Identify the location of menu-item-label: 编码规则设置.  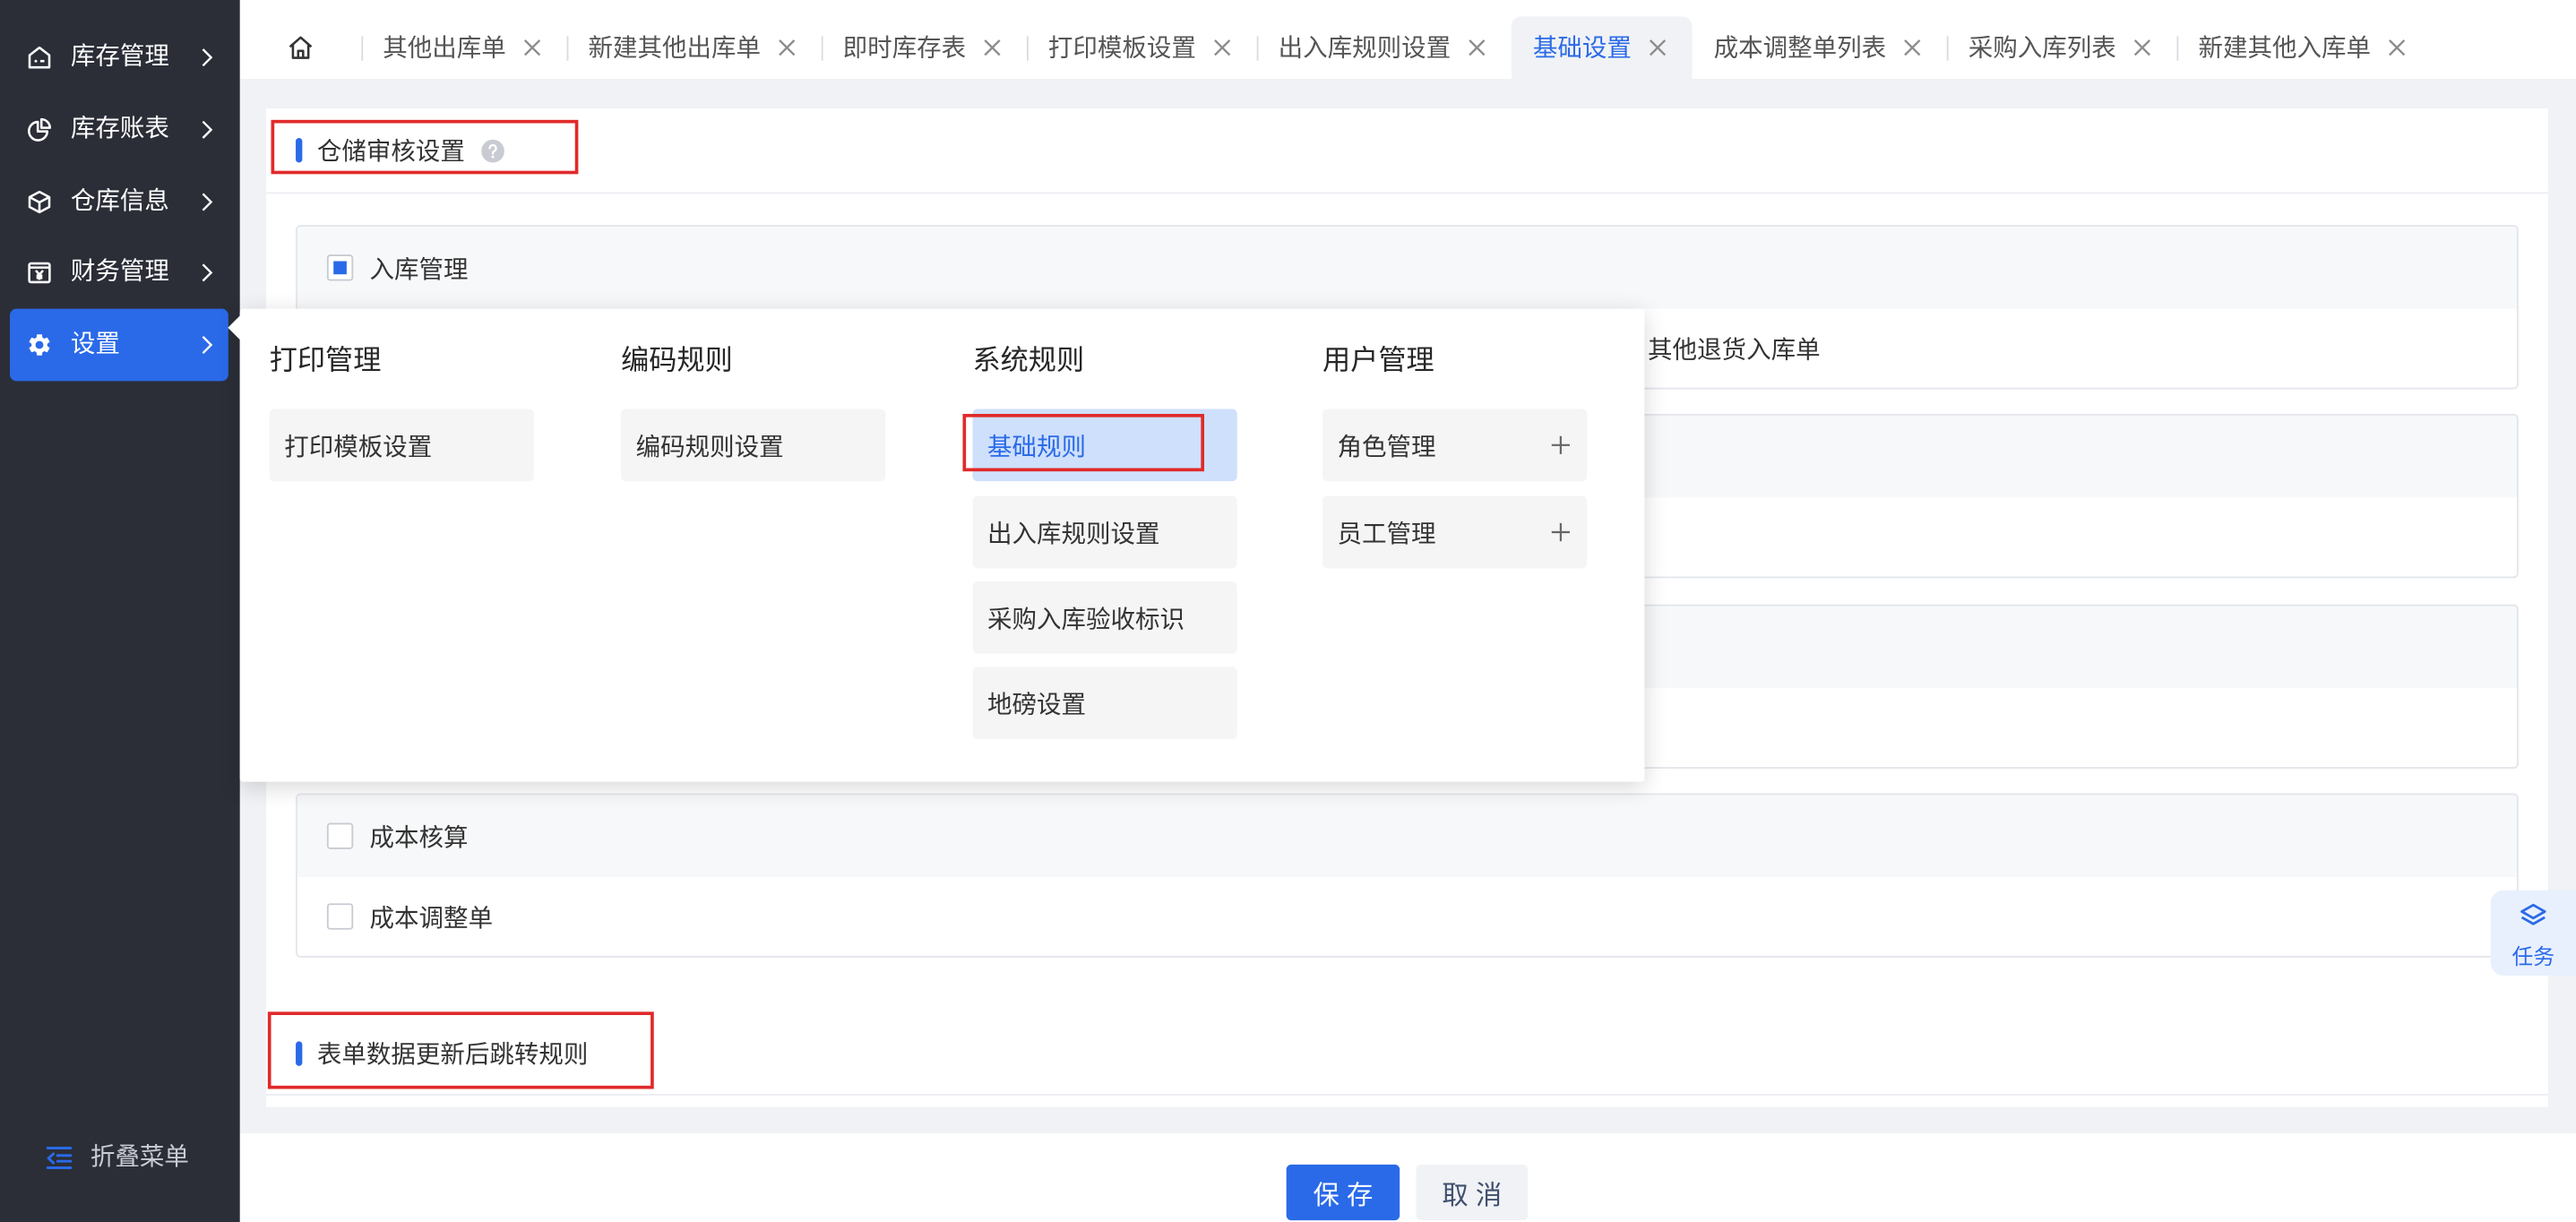
(709, 447).